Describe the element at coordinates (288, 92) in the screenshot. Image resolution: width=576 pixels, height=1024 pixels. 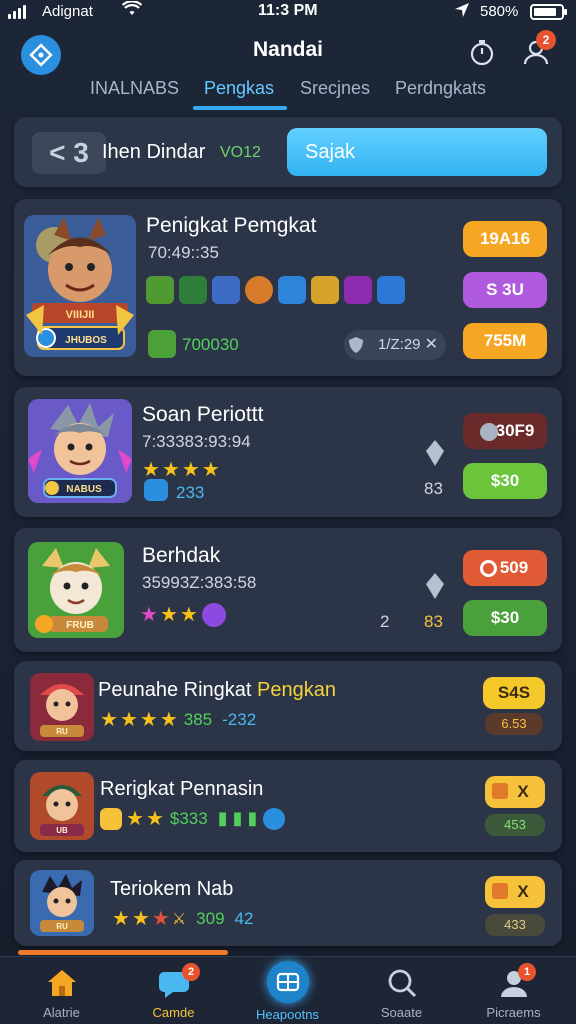
I see `tab-bar: INALNABS Pengkas Srecjnes Perdngkats` at that location.